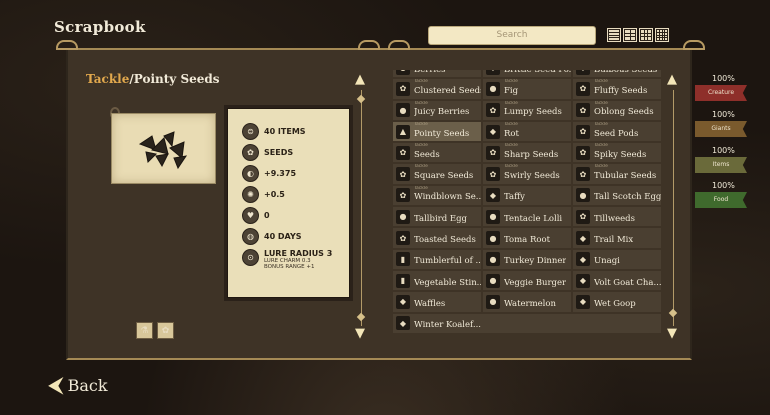 This screenshot has height=415, width=770. I want to click on plant-icon: ✿, so click(165, 330).